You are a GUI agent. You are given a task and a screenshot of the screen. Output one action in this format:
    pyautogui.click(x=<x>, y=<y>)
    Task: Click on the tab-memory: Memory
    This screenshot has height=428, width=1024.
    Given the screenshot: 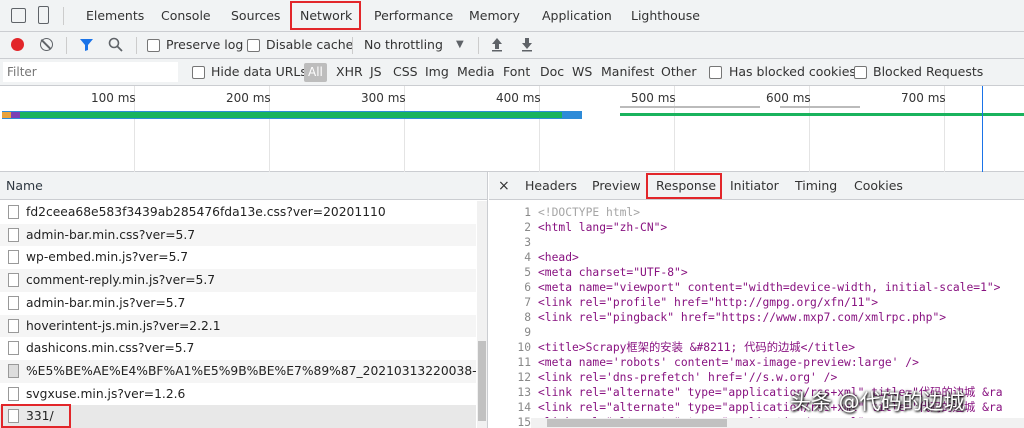 What is the action you would take?
    pyautogui.click(x=494, y=15)
    